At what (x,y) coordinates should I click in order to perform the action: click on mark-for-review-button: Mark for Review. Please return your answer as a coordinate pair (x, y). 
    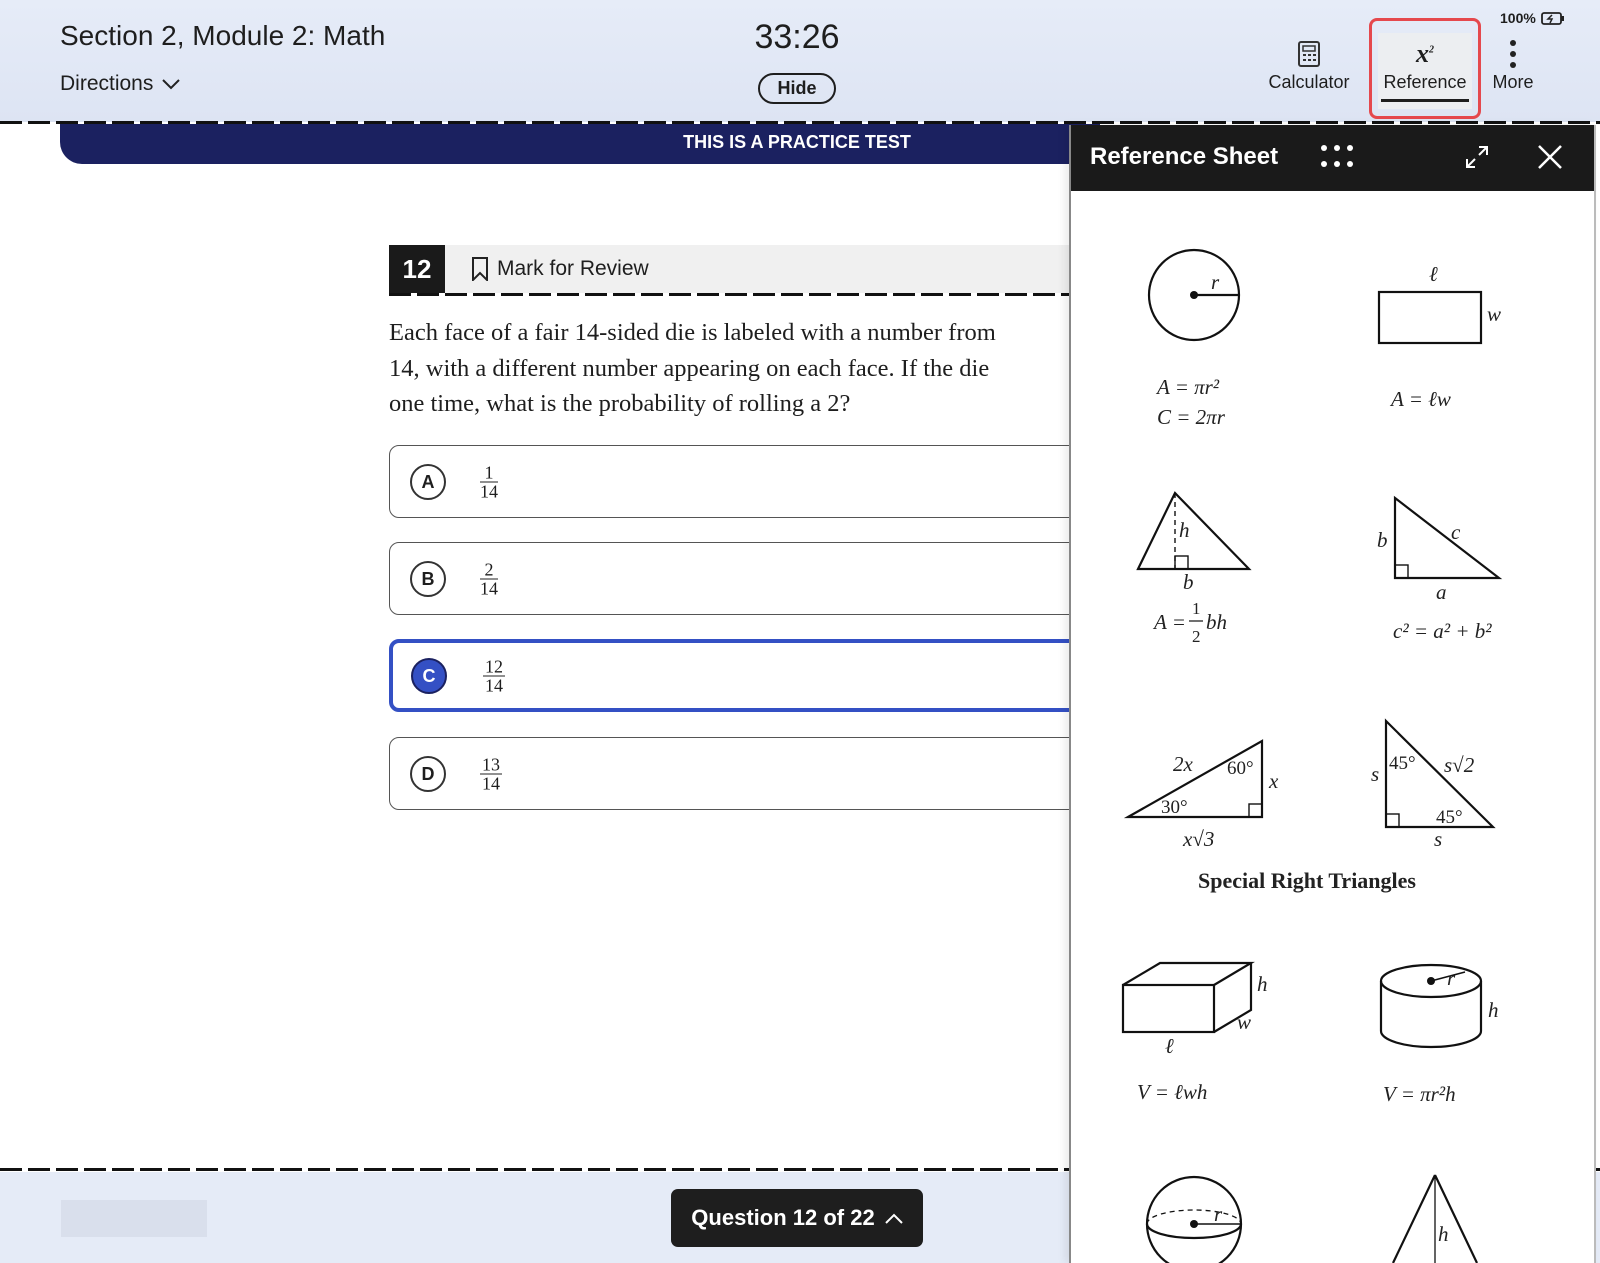
    Looking at the image, I should click on (560, 269).